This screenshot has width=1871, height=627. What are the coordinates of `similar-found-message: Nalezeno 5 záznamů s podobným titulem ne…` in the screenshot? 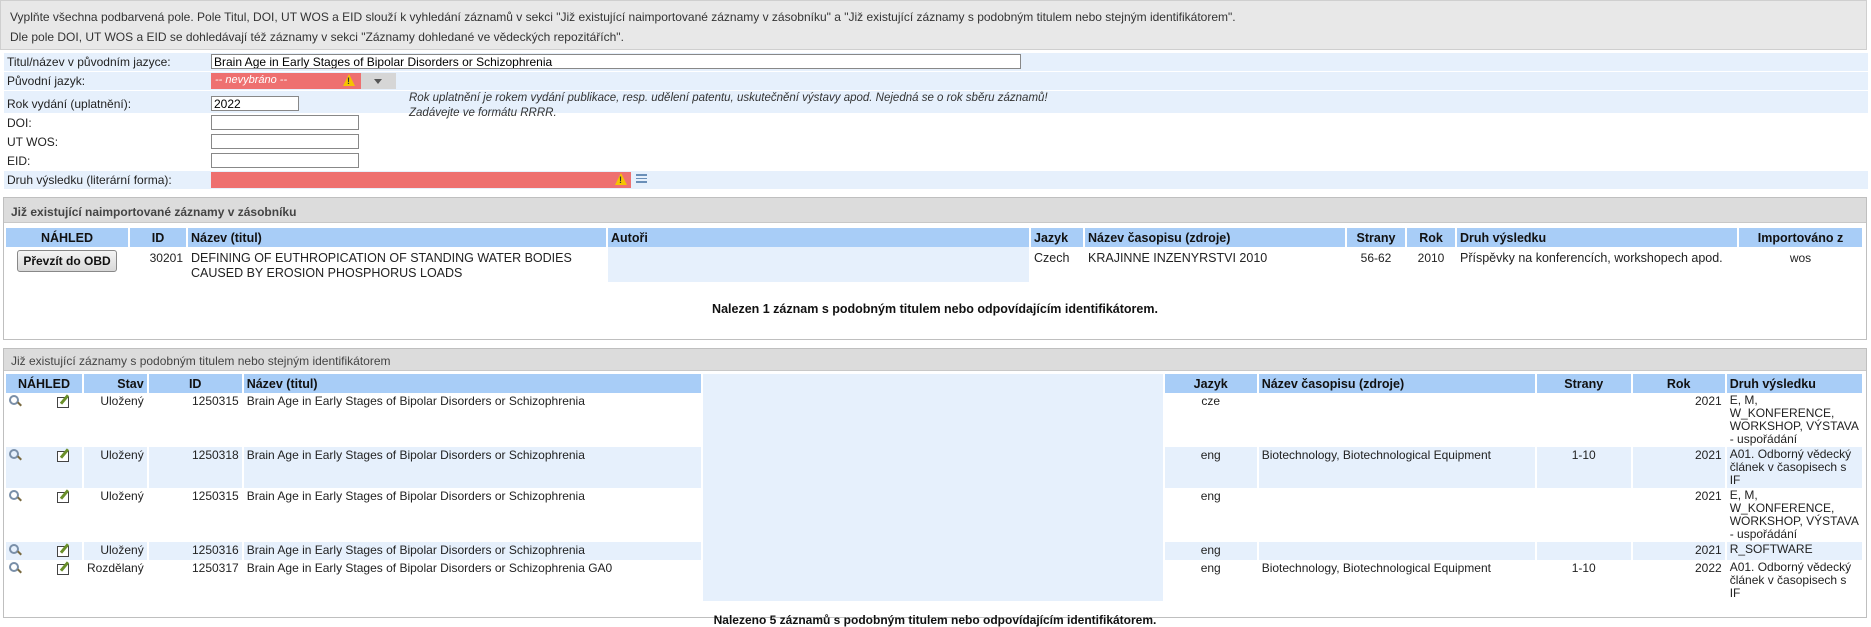 It's located at (935, 620).